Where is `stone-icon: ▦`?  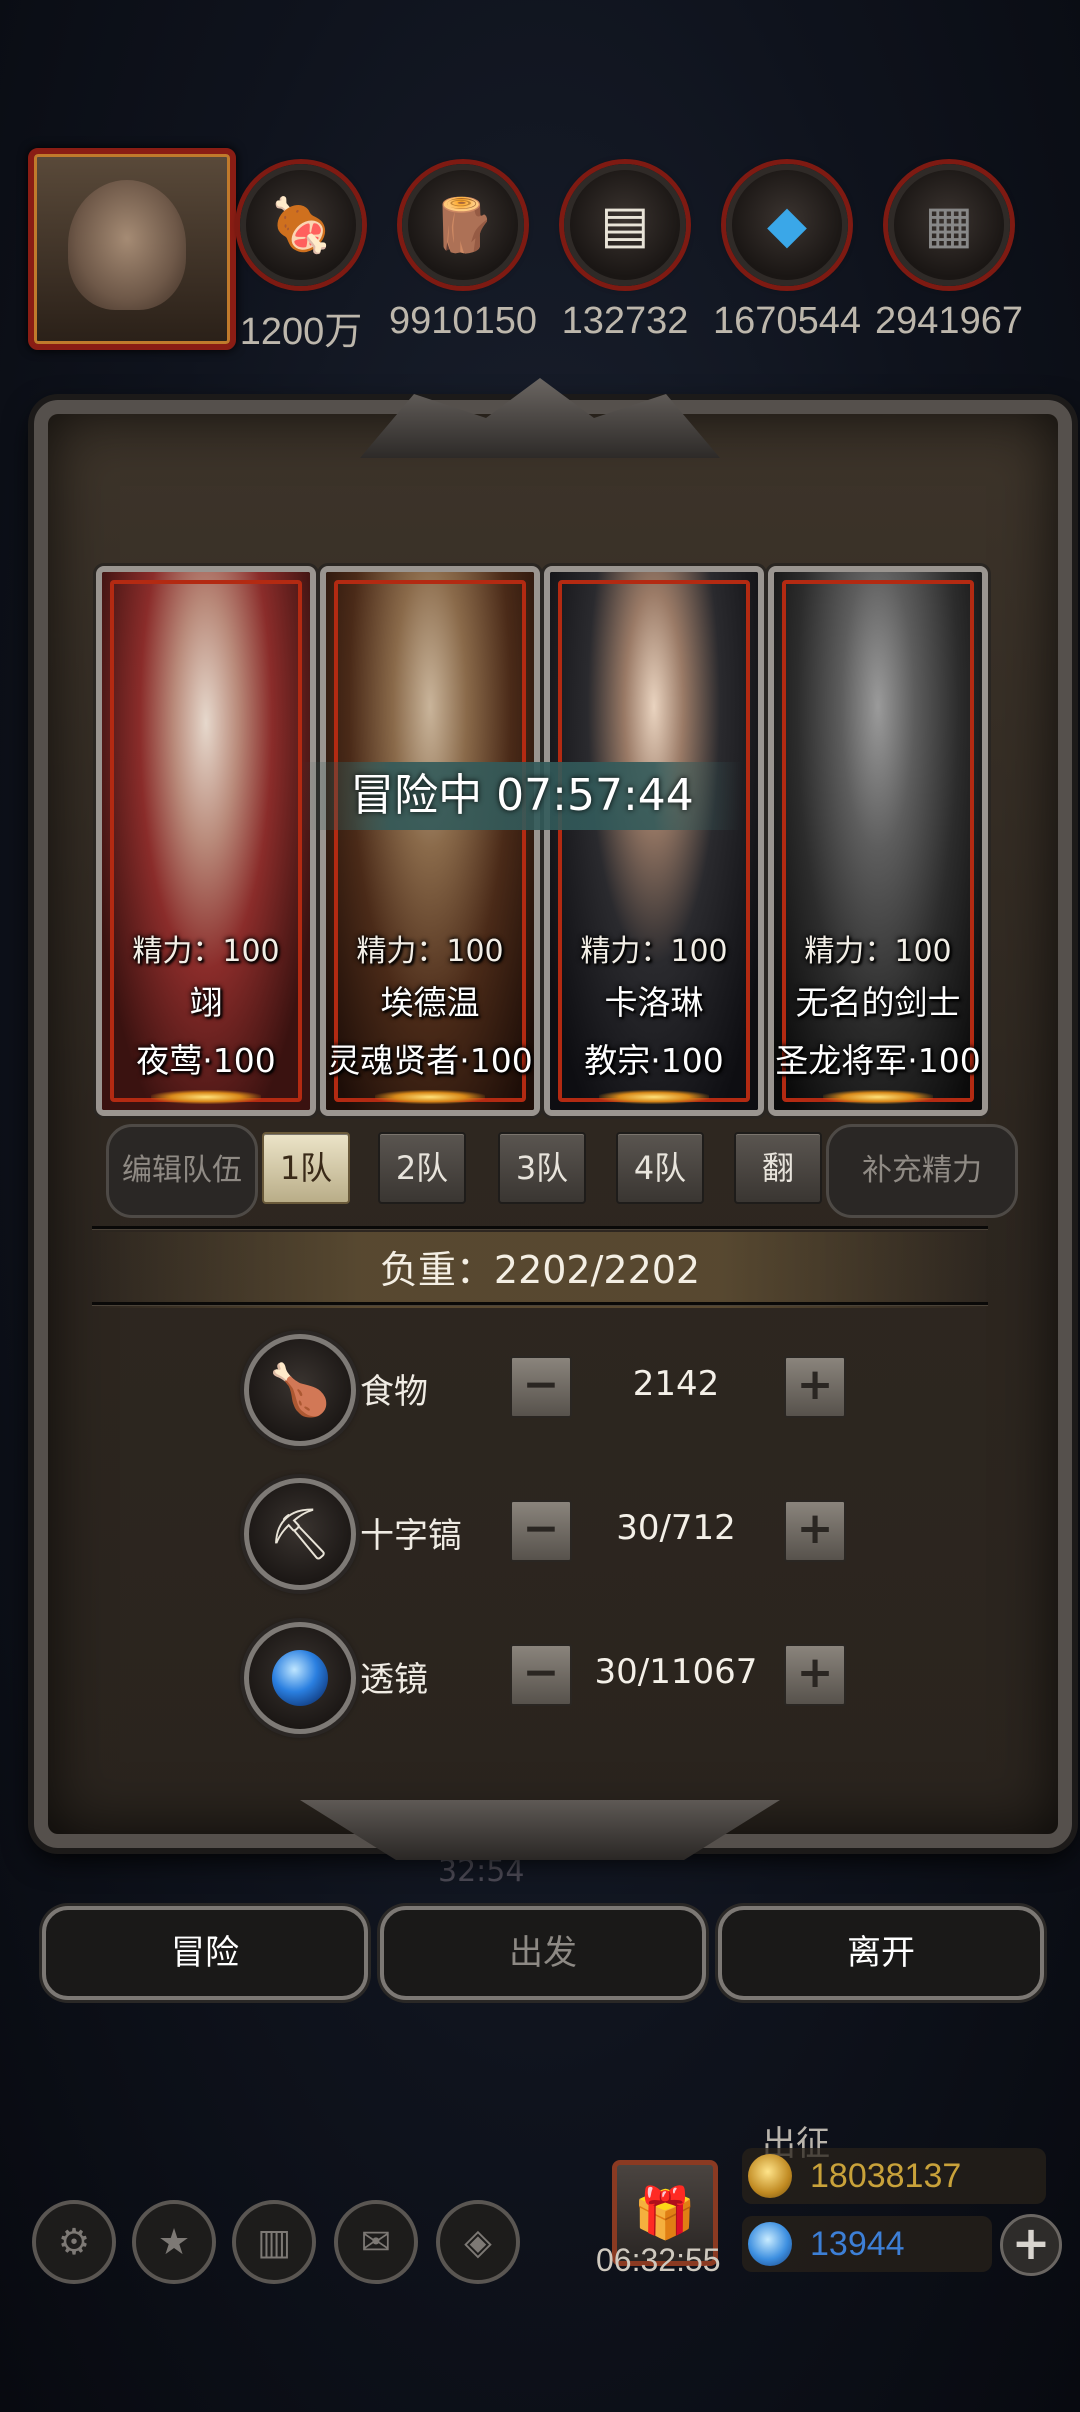
stone-icon: ▦ is located at coordinates (949, 225).